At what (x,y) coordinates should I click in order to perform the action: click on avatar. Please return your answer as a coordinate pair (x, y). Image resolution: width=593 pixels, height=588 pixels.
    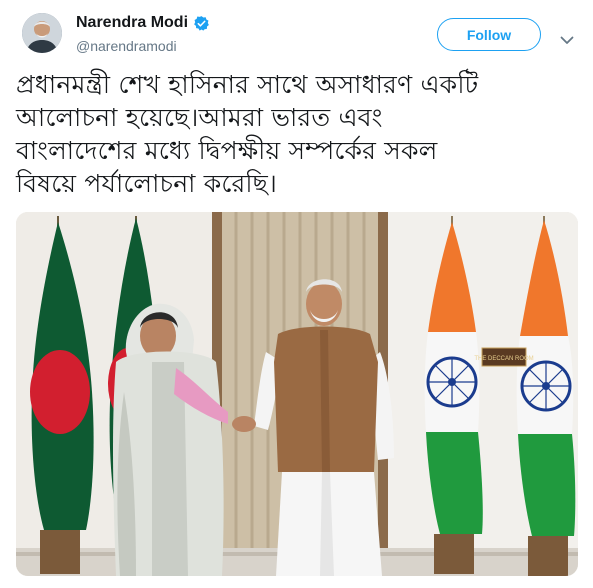
    Looking at the image, I should click on (42, 33).